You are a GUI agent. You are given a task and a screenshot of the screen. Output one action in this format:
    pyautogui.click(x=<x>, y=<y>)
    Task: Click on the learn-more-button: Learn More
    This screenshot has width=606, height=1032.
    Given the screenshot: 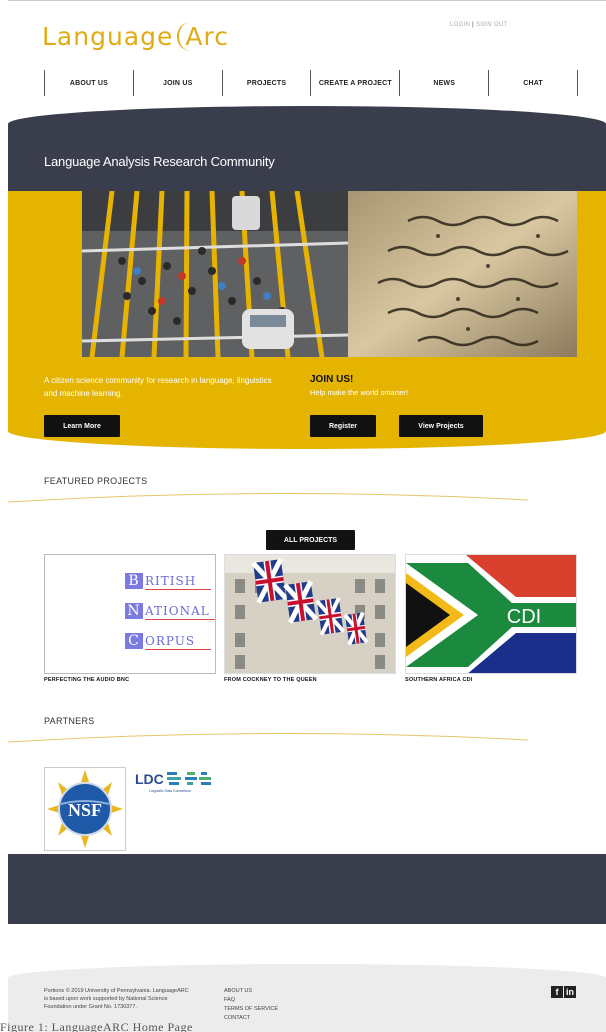 What is the action you would take?
    pyautogui.click(x=82, y=426)
    